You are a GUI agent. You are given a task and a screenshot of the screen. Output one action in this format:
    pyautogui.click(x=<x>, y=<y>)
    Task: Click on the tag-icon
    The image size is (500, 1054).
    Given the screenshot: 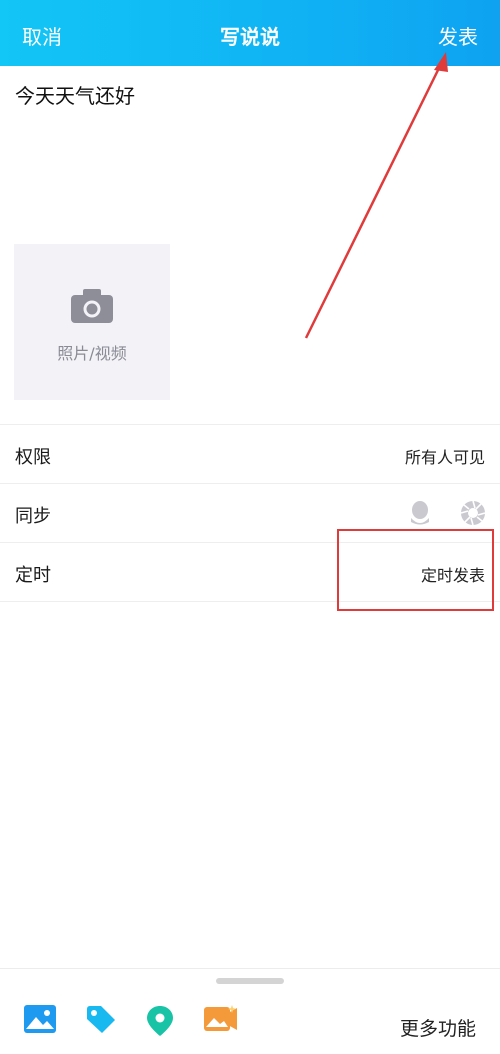 What is the action you would take?
    pyautogui.click(x=101, y=1022)
    